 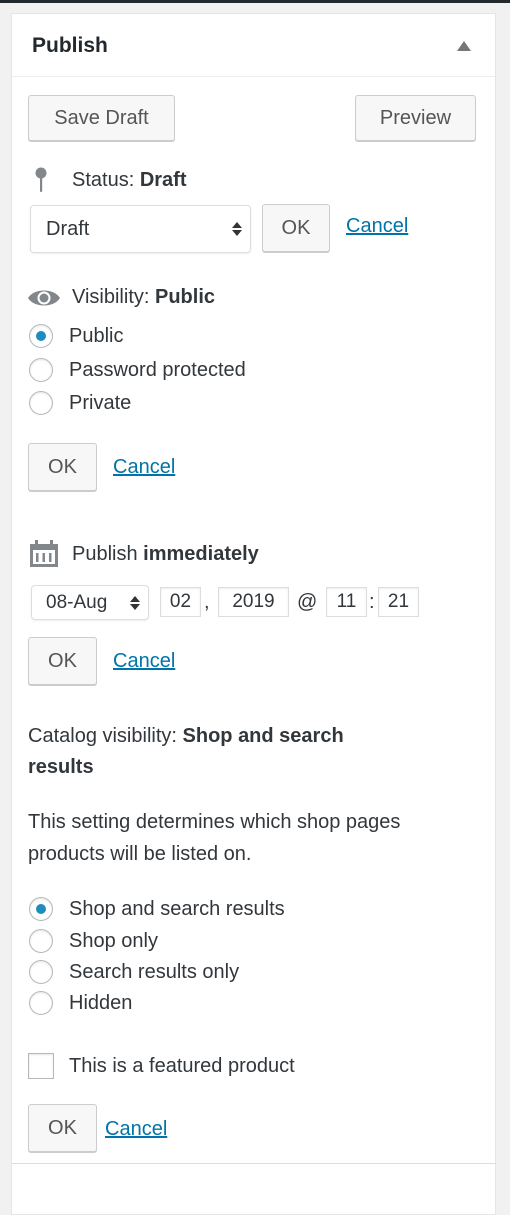 What do you see at coordinates (346, 602) in the screenshot?
I see `hour-input: 11` at bounding box center [346, 602].